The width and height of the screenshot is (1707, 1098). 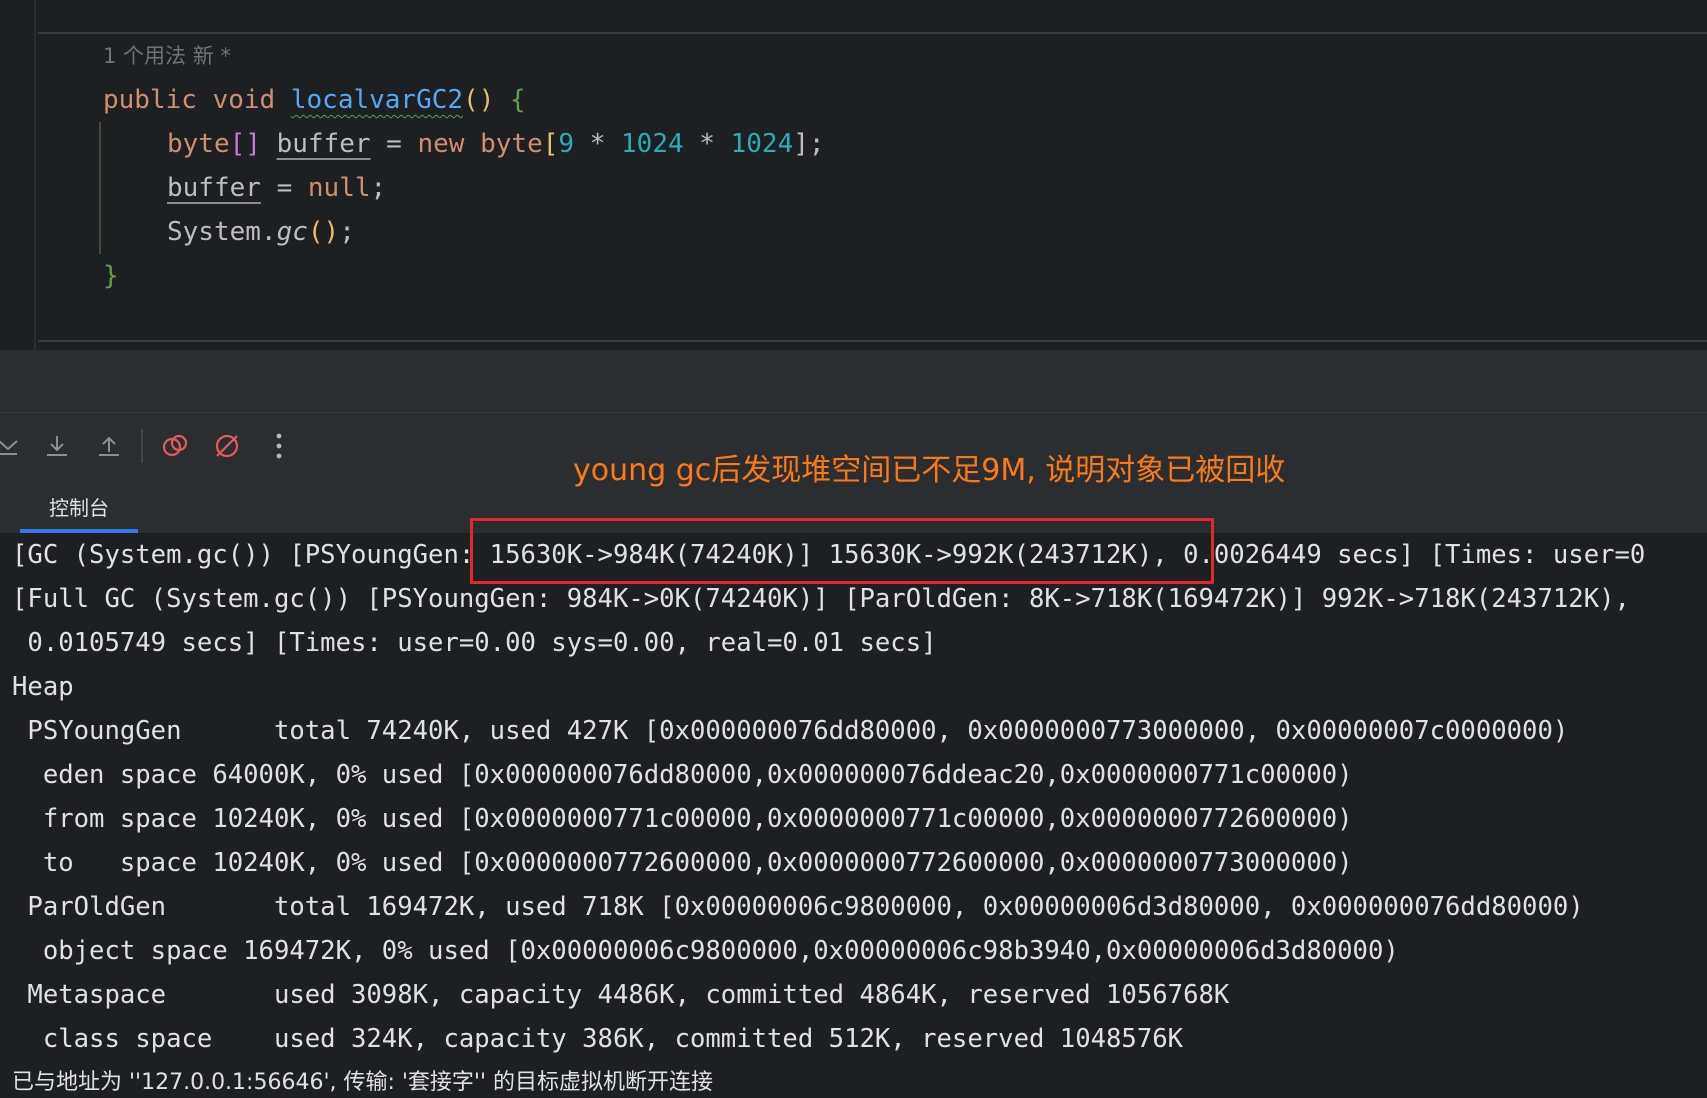 What do you see at coordinates (198, 144) in the screenshot?
I see `type-byte: byte` at bounding box center [198, 144].